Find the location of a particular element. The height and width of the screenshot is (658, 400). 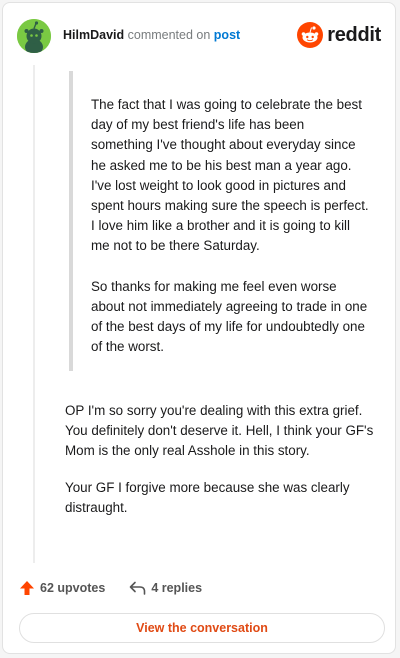

reddit-logo-icon is located at coordinates (310, 35).